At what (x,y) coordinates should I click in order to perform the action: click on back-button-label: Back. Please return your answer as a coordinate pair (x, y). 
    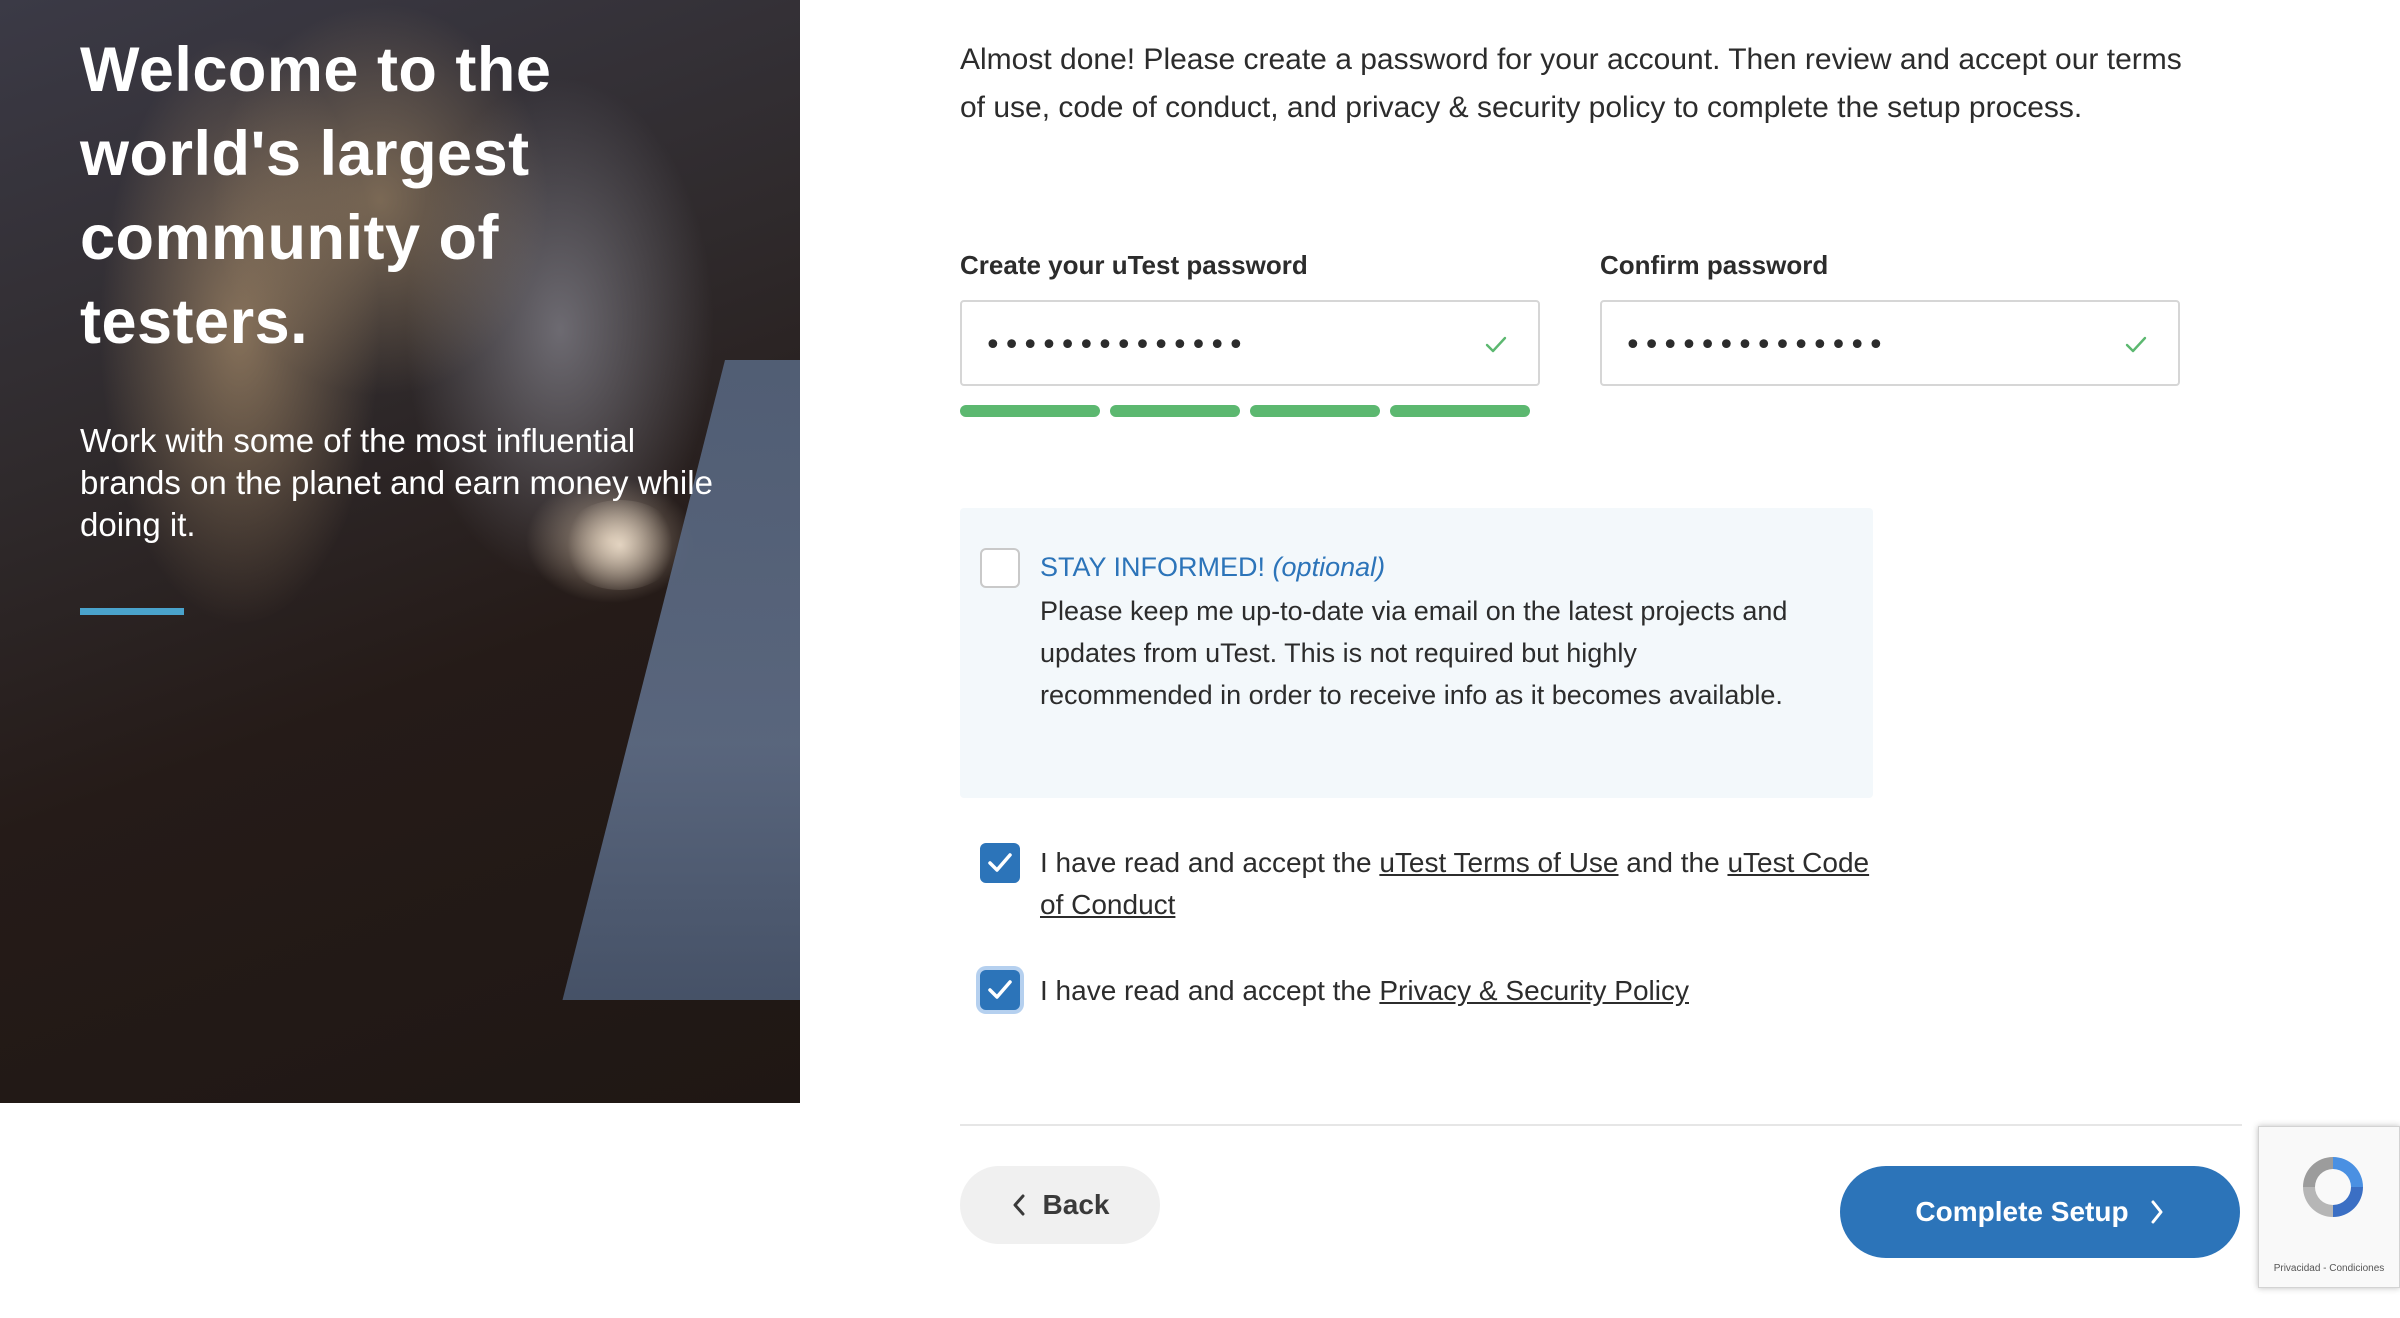
    Looking at the image, I should click on (1076, 1204).